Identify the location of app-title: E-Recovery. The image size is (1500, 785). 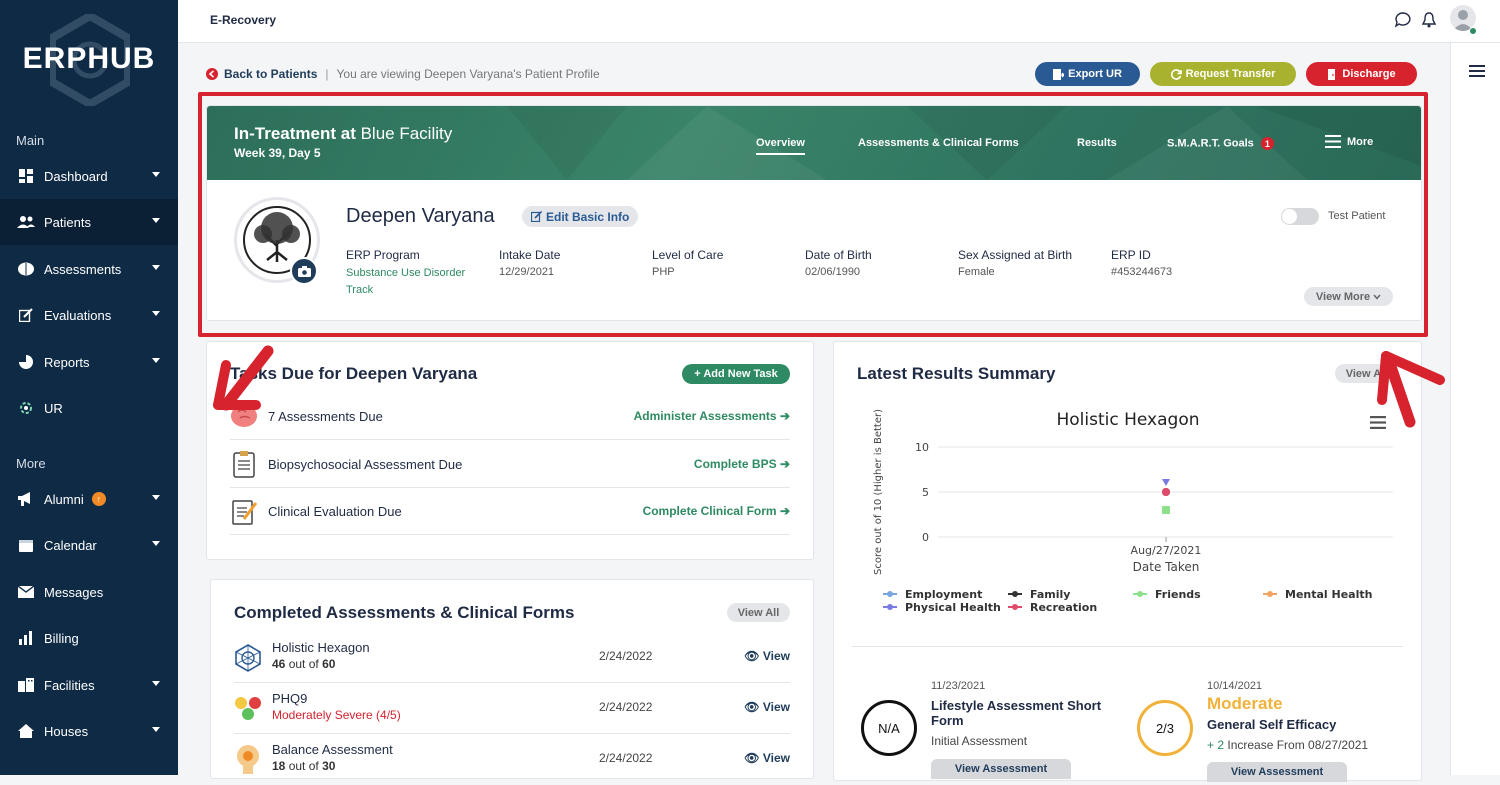
(243, 20).